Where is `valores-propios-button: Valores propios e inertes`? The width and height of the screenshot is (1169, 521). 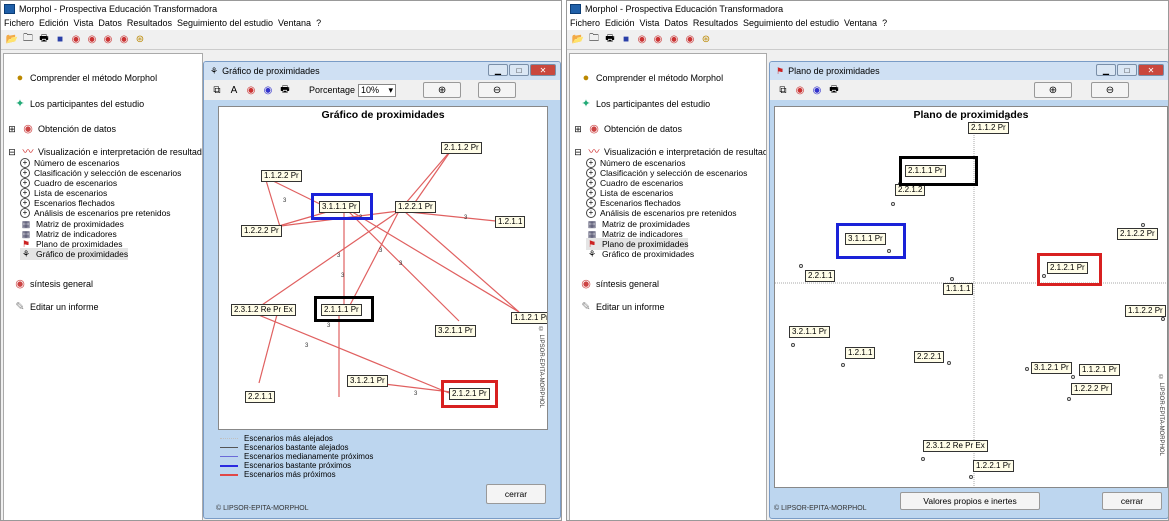 valores-propios-button: Valores propios e inertes is located at coordinates (970, 501).